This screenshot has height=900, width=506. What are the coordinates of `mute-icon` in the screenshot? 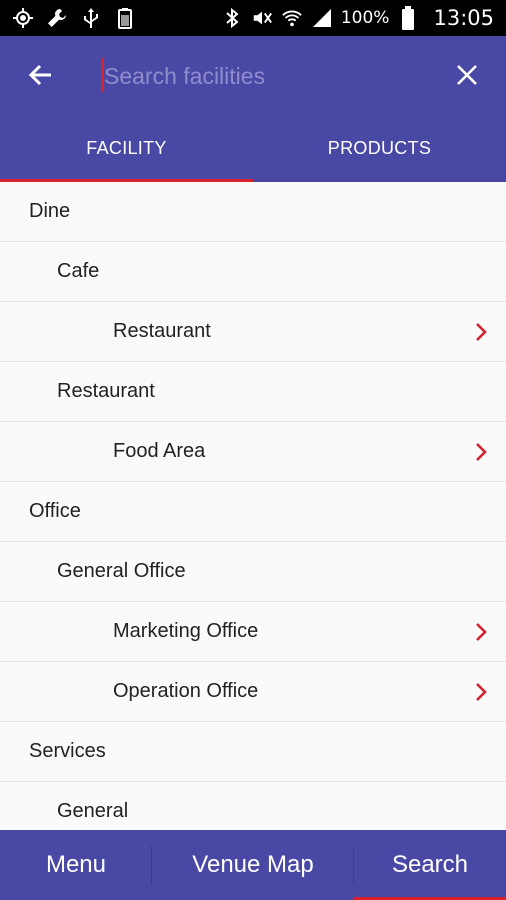 It's located at (262, 18).